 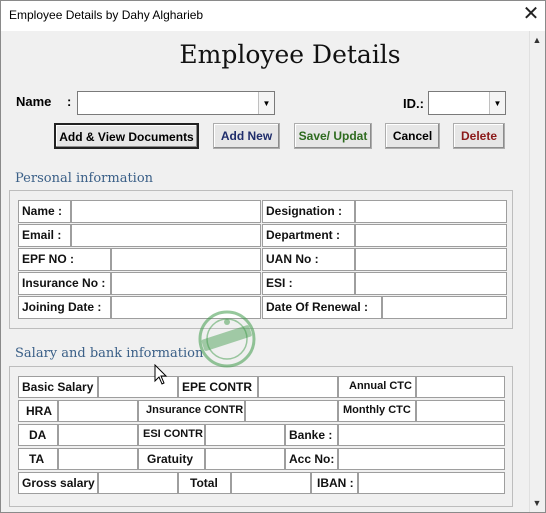 What do you see at coordinates (460, 411) in the screenshot?
I see `monthly-ctc-field` at bounding box center [460, 411].